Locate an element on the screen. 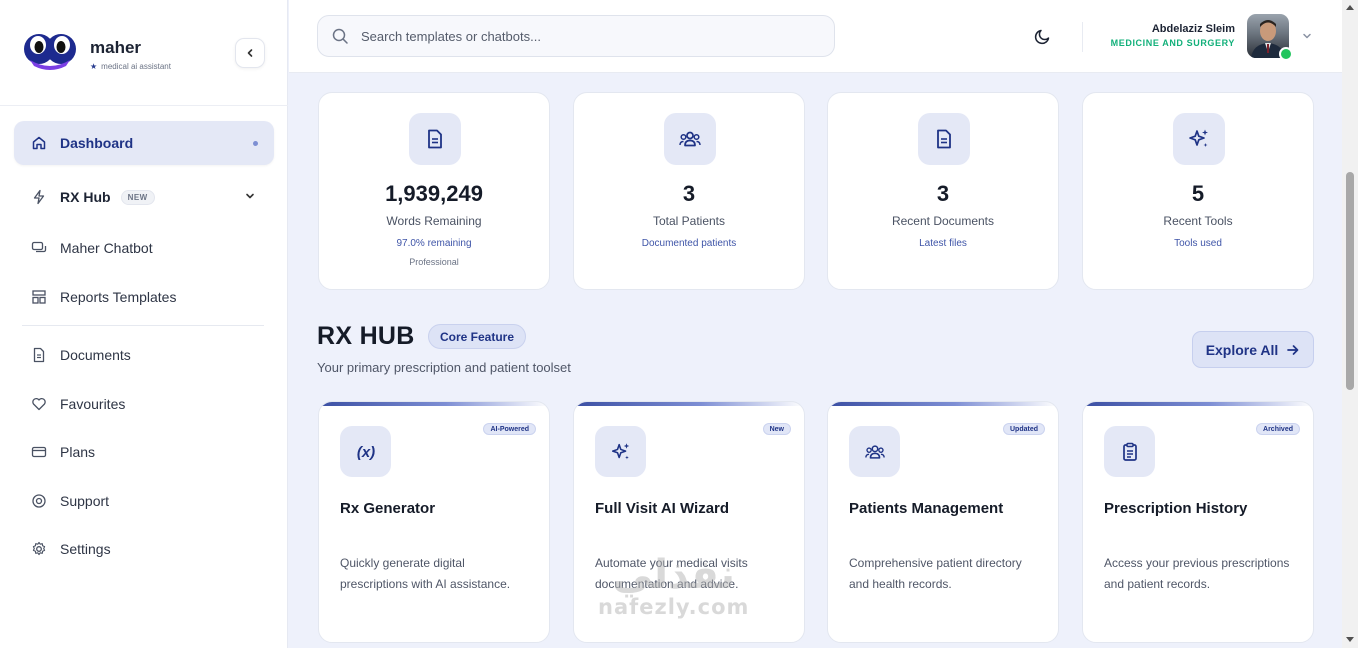 Image resolution: width=1358 pixels, height=648 pixels. gear-icon is located at coordinates (39, 549).